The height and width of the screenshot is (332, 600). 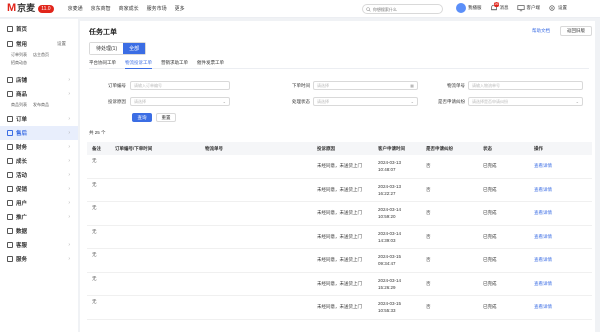 I want to click on sidebar-item-home: 首页, so click(x=39, y=29).